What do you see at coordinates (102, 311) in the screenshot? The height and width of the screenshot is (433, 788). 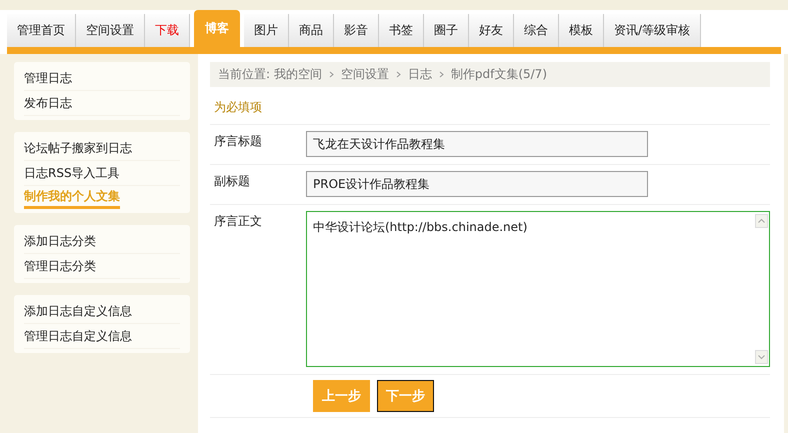 I see `sidebar-item: 添加日志自定义信息` at bounding box center [102, 311].